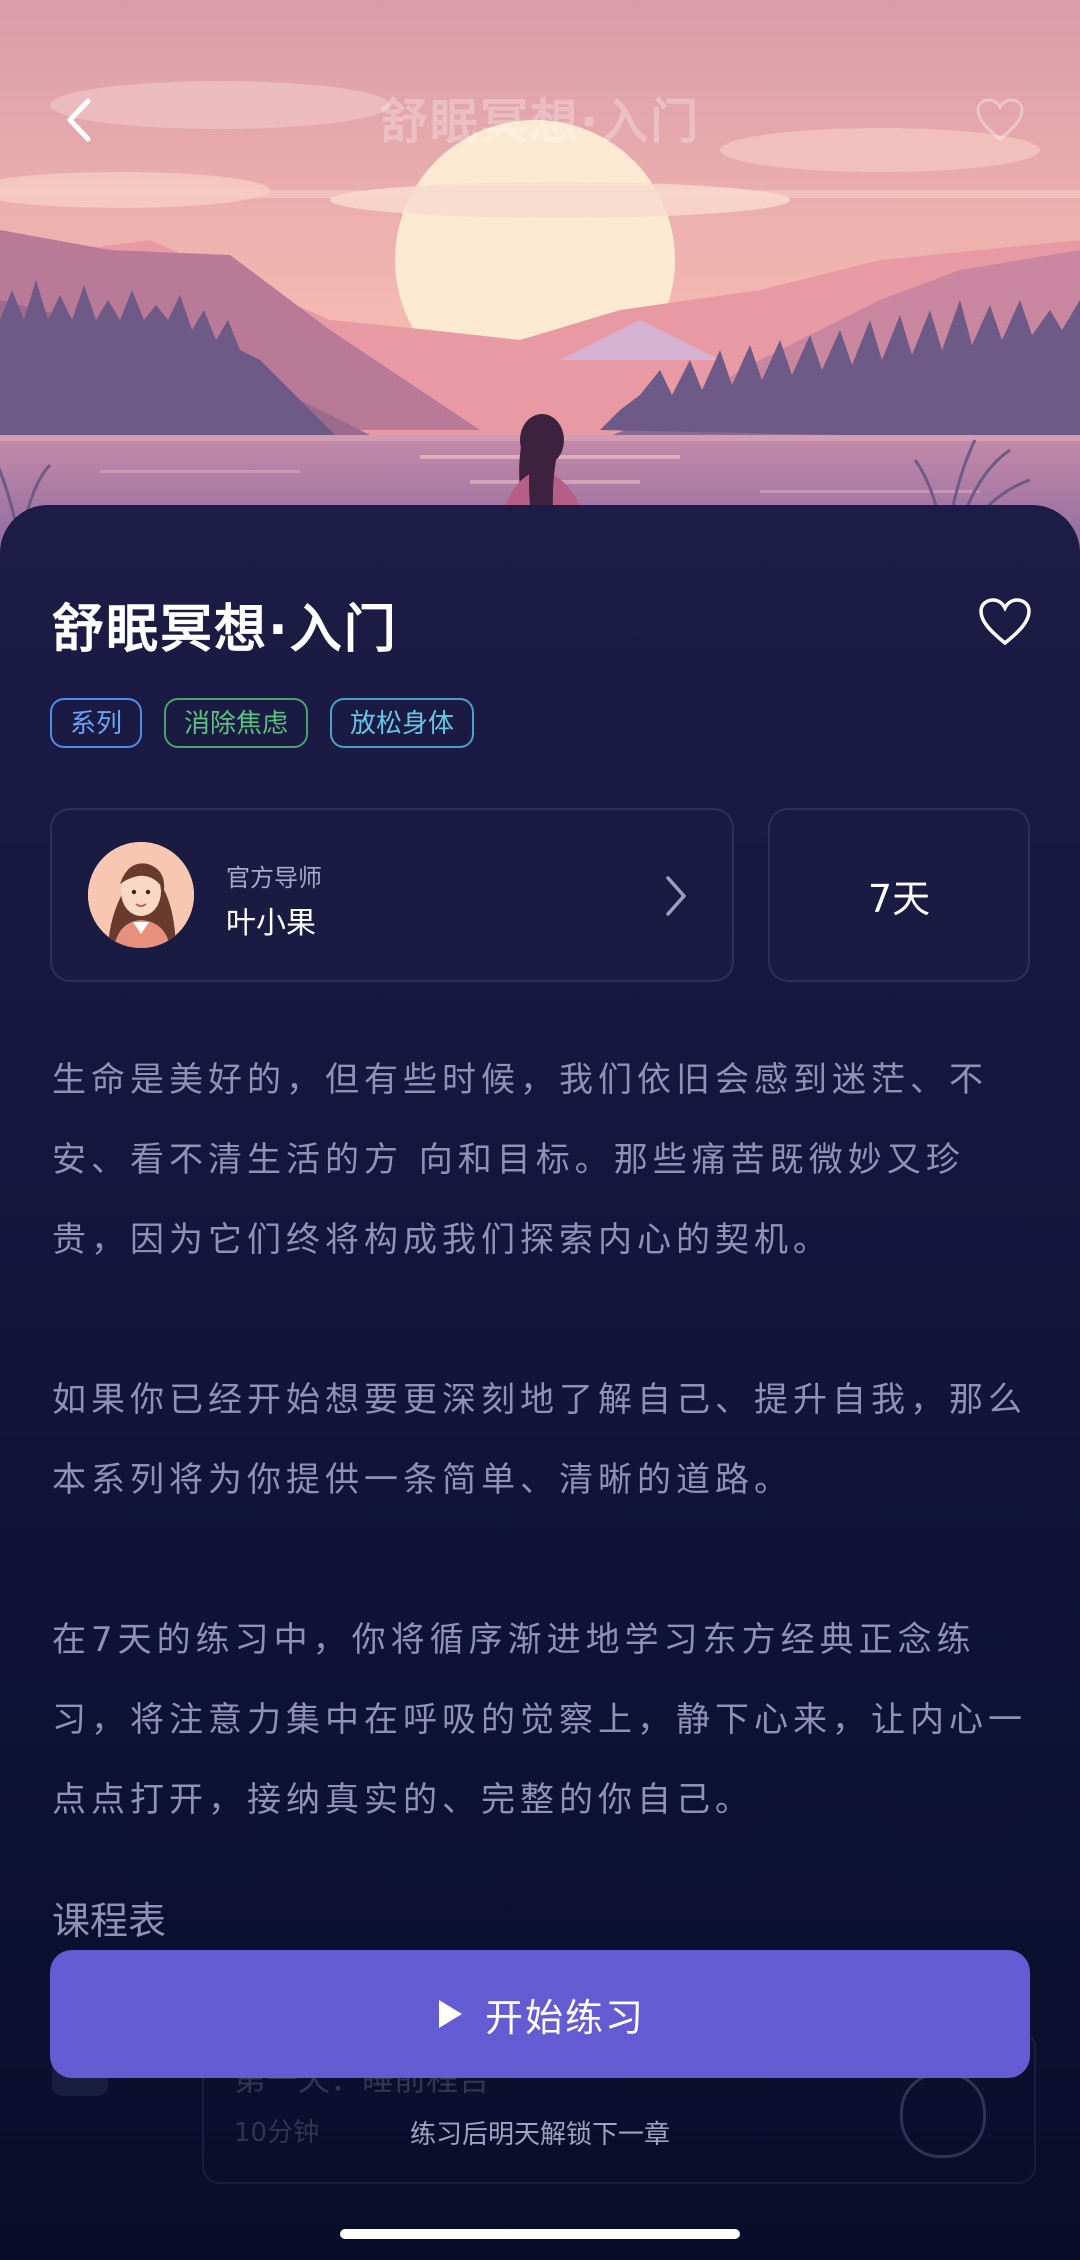 The image size is (1080, 2260). I want to click on start-practice-button: 开始练习, so click(540, 2014).